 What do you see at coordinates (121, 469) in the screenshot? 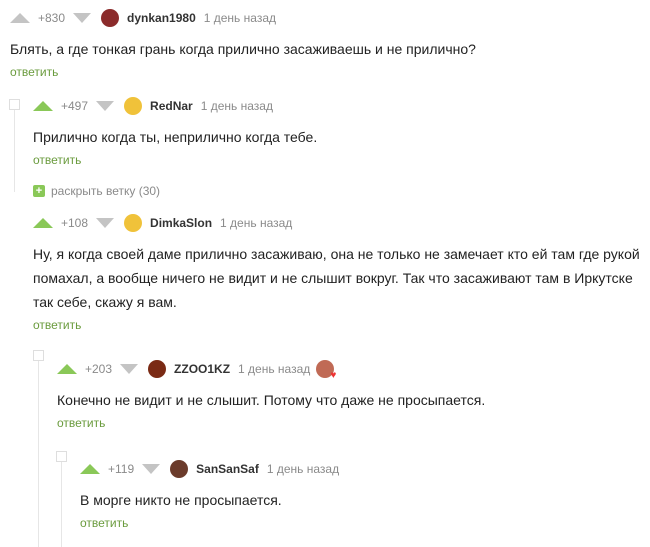
I see `comment-rating: +119` at bounding box center [121, 469].